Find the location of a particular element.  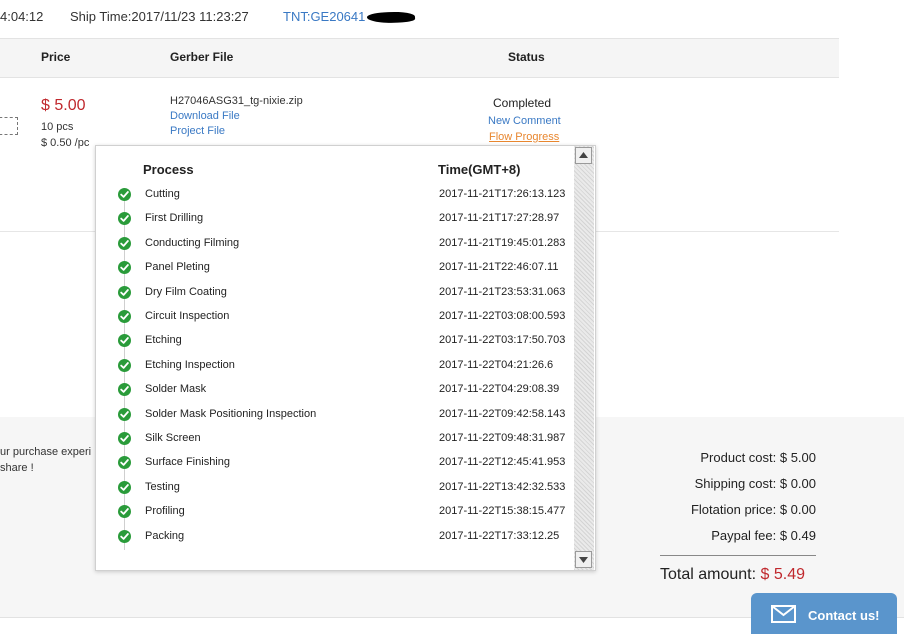

process-step-name: Etching is located at coordinates (163, 340).